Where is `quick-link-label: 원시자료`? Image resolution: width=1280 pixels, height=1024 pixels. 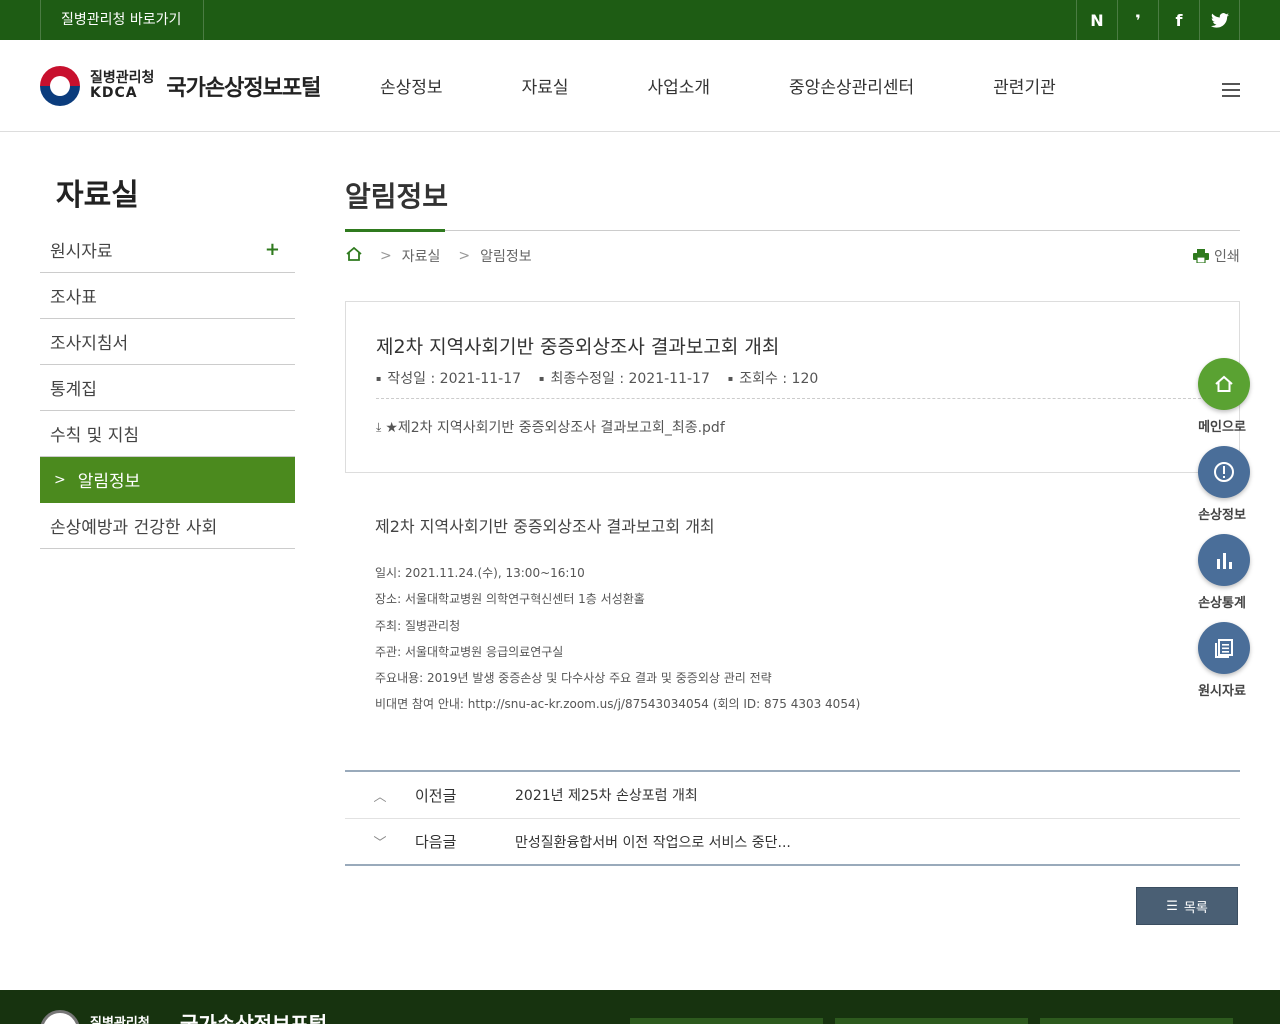
quick-link-label: 원시자료 is located at coordinates (1222, 691).